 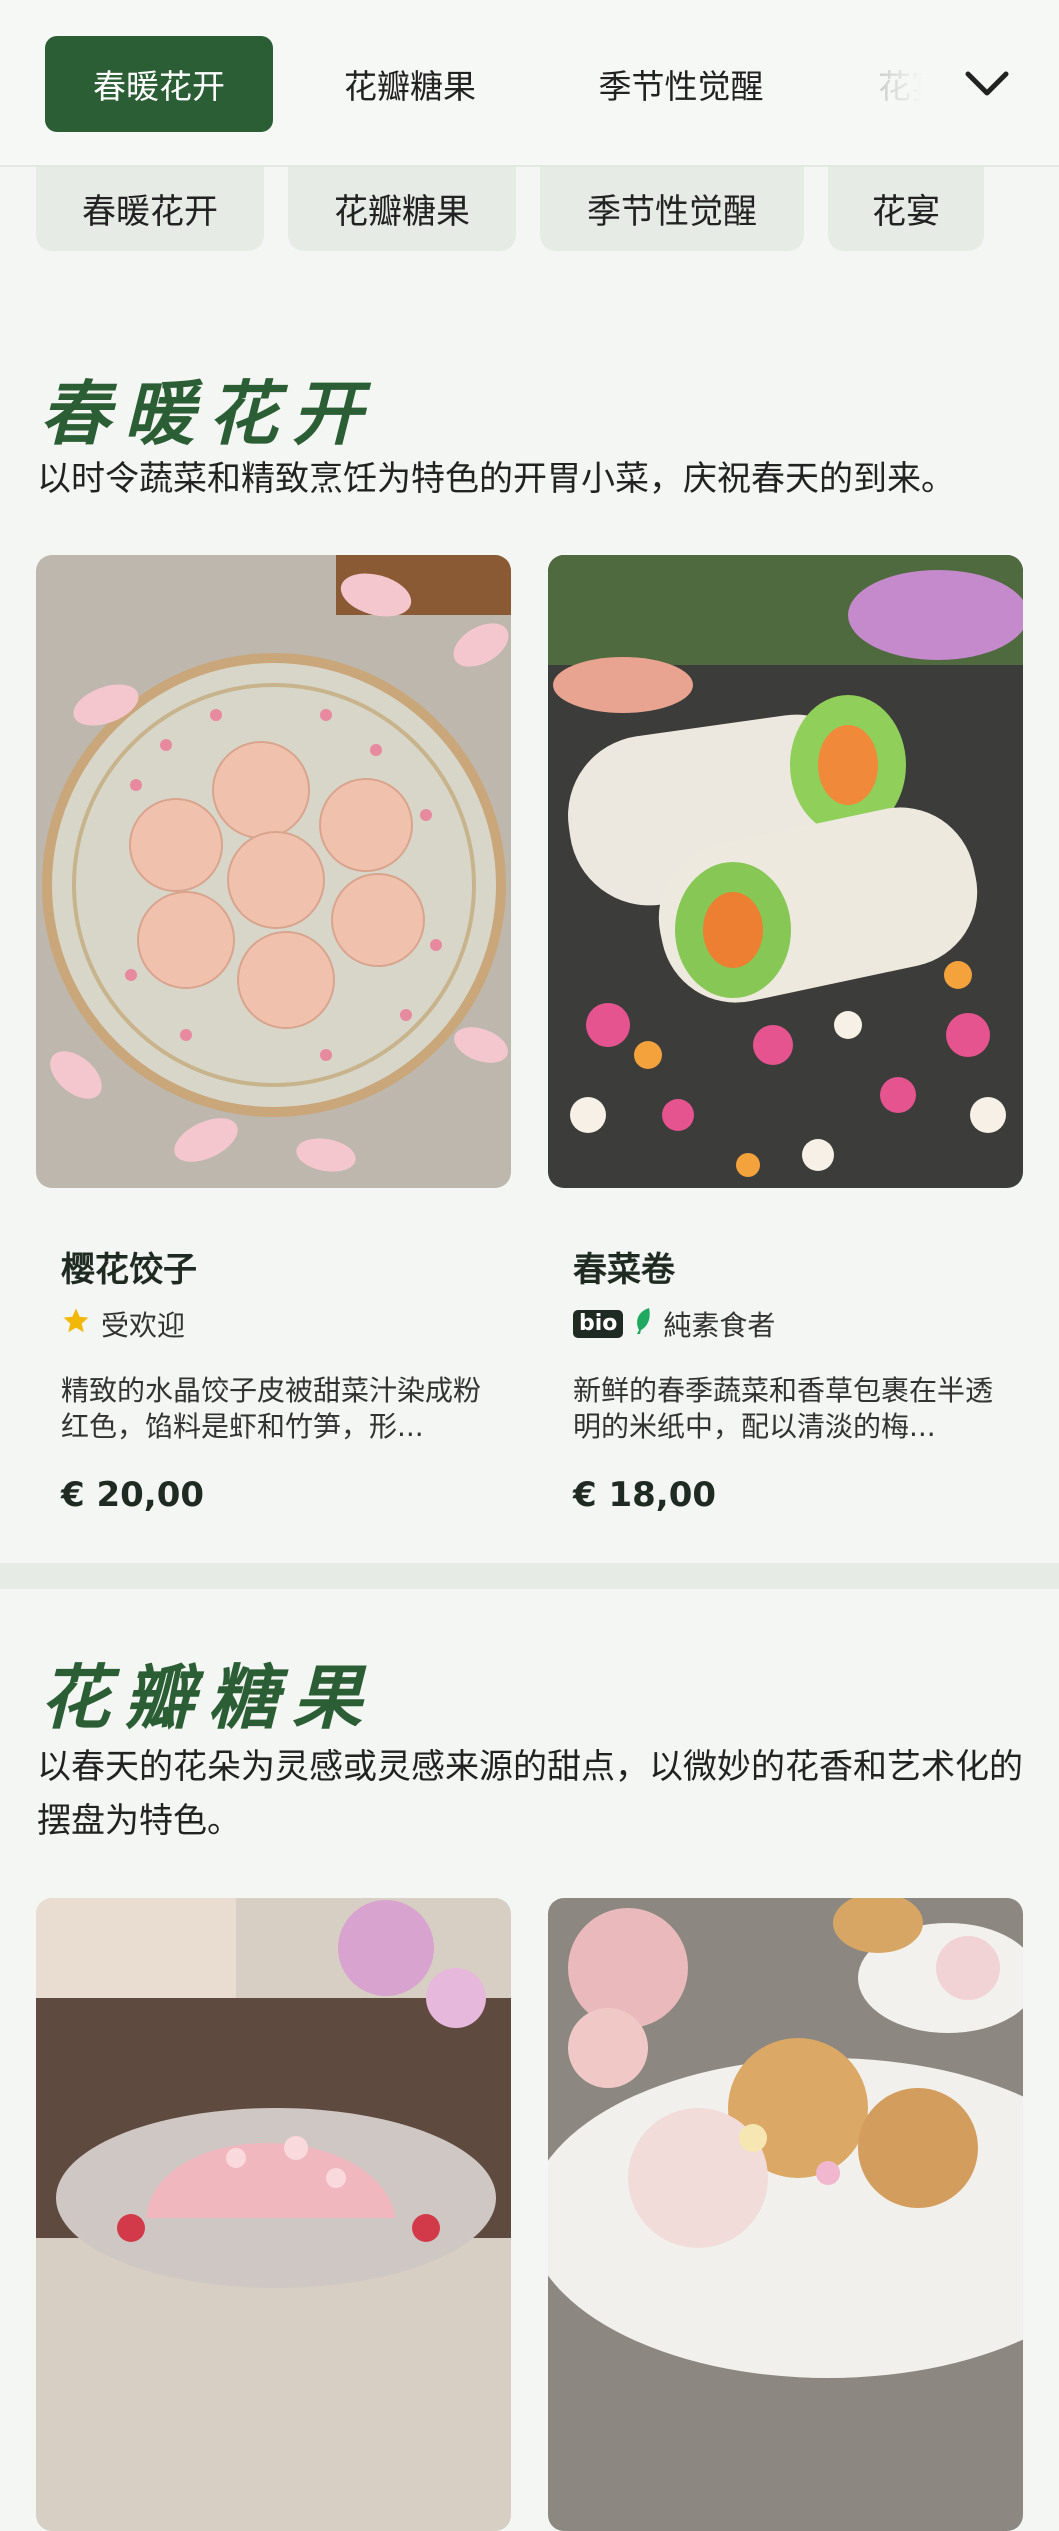 I want to click on section-title-spring: 春暖花开, so click(x=208, y=413).